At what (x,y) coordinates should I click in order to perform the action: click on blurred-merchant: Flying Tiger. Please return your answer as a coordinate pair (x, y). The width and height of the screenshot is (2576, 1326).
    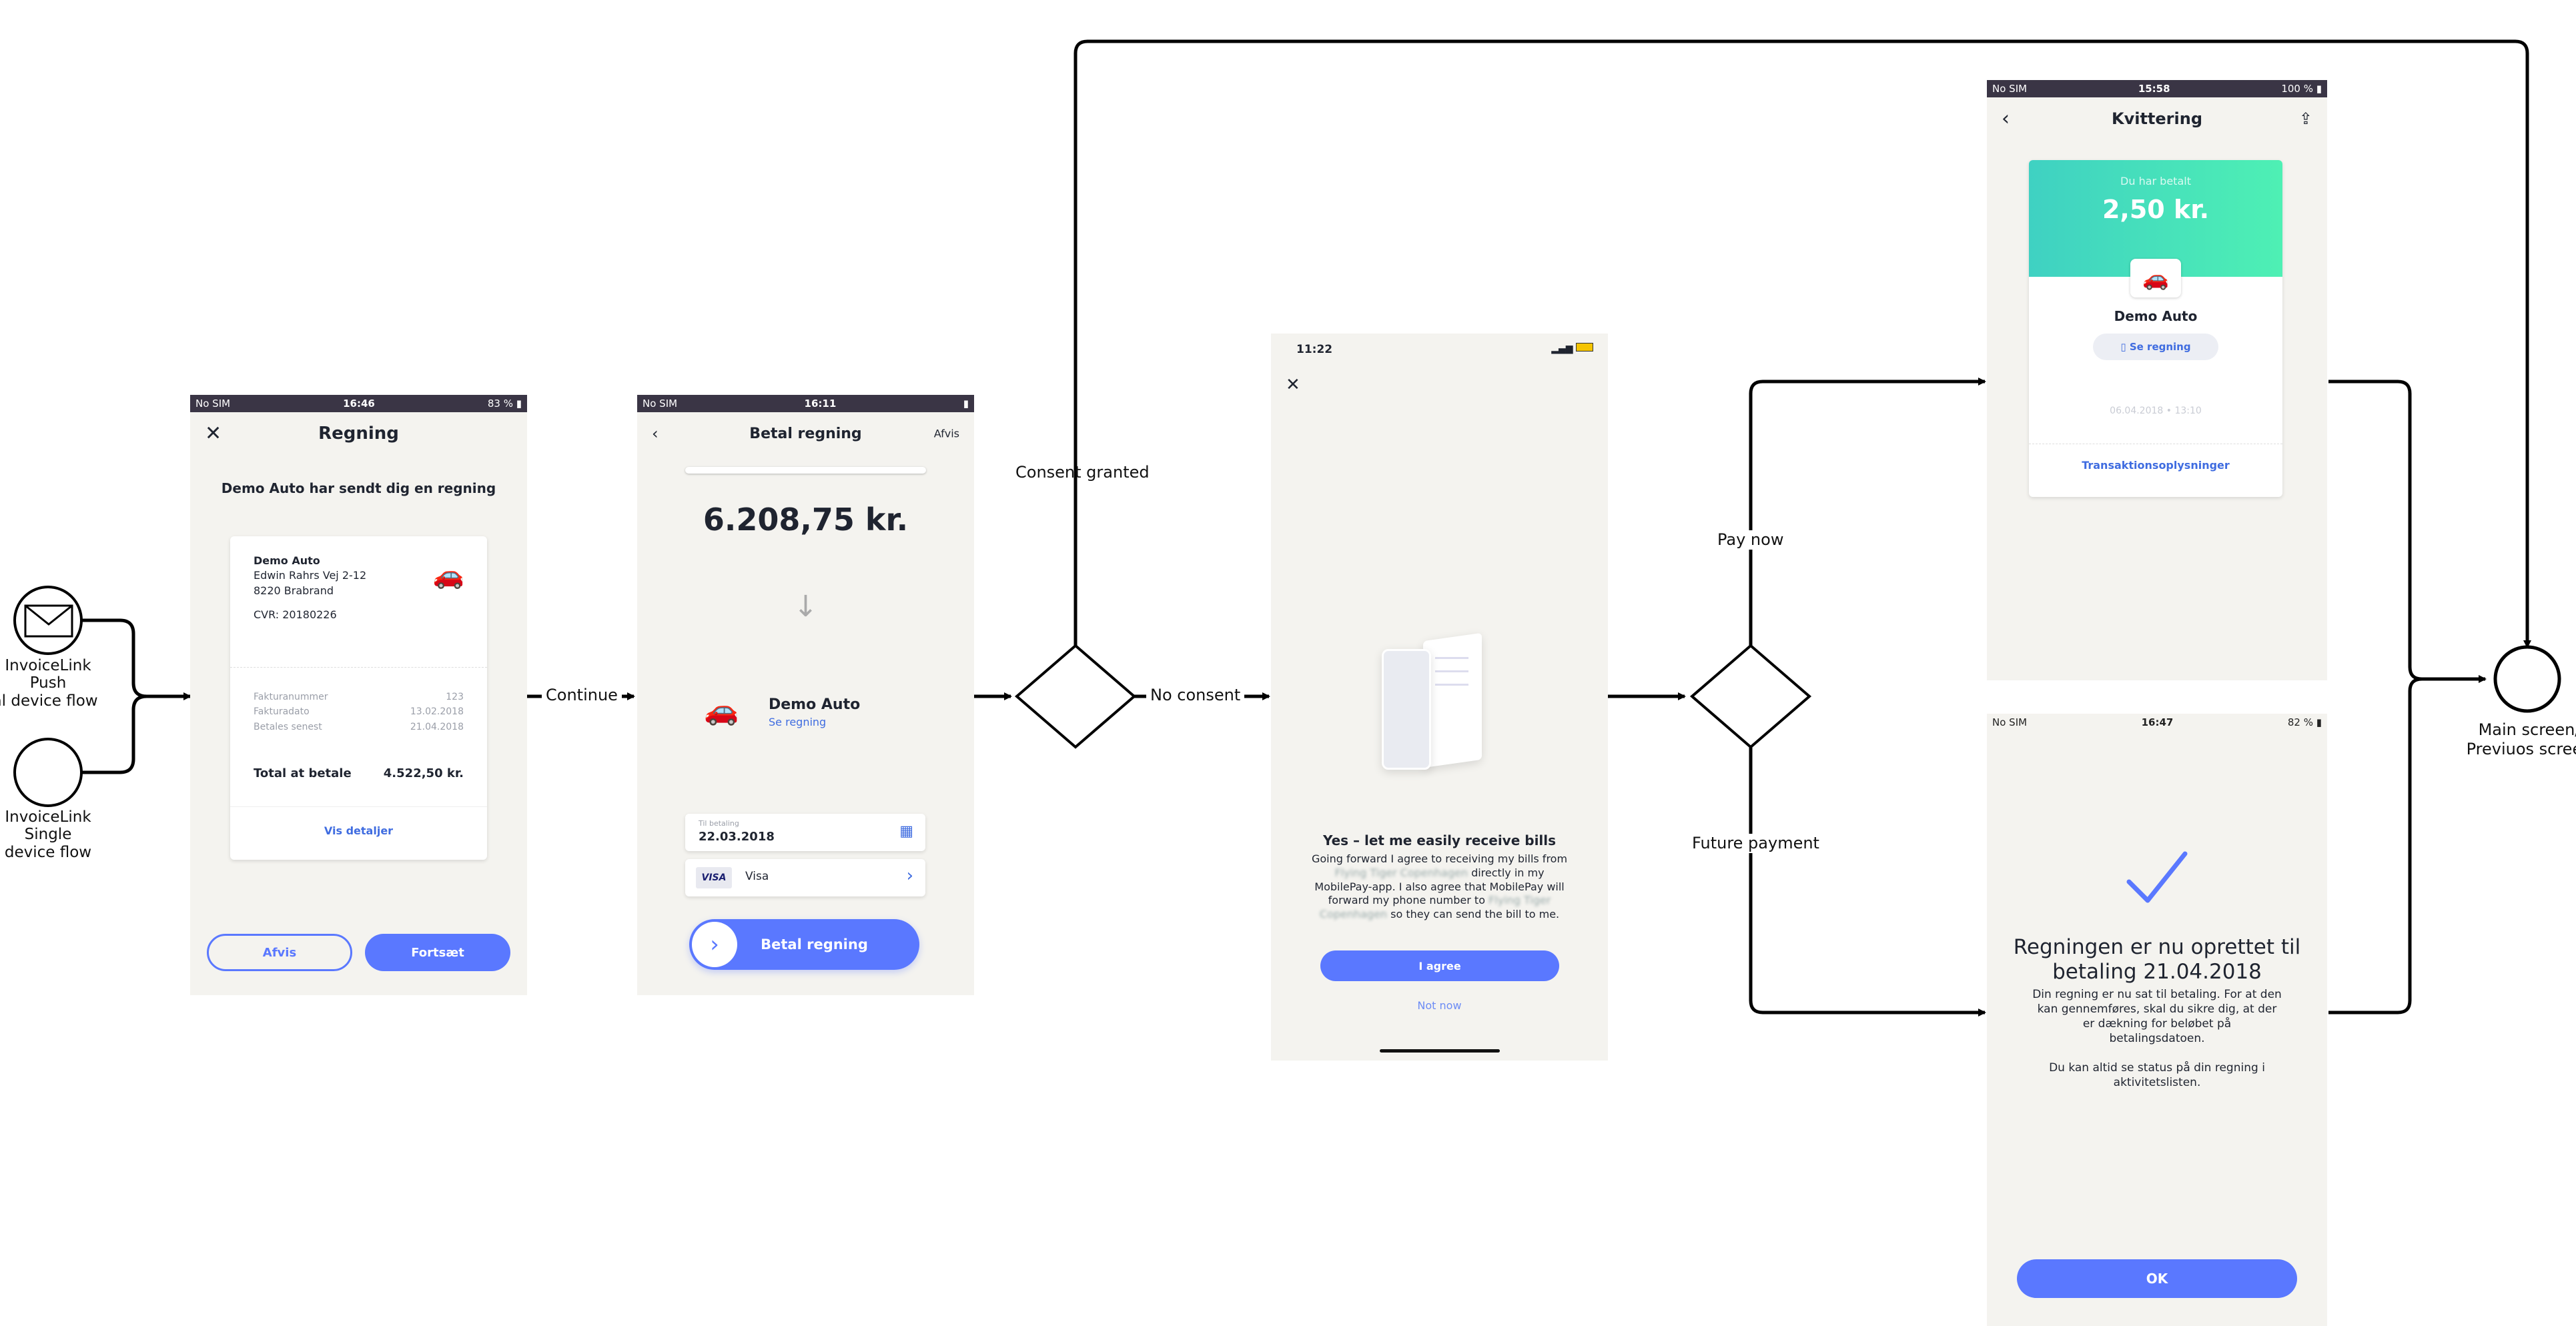
    Looking at the image, I should click on (1519, 900).